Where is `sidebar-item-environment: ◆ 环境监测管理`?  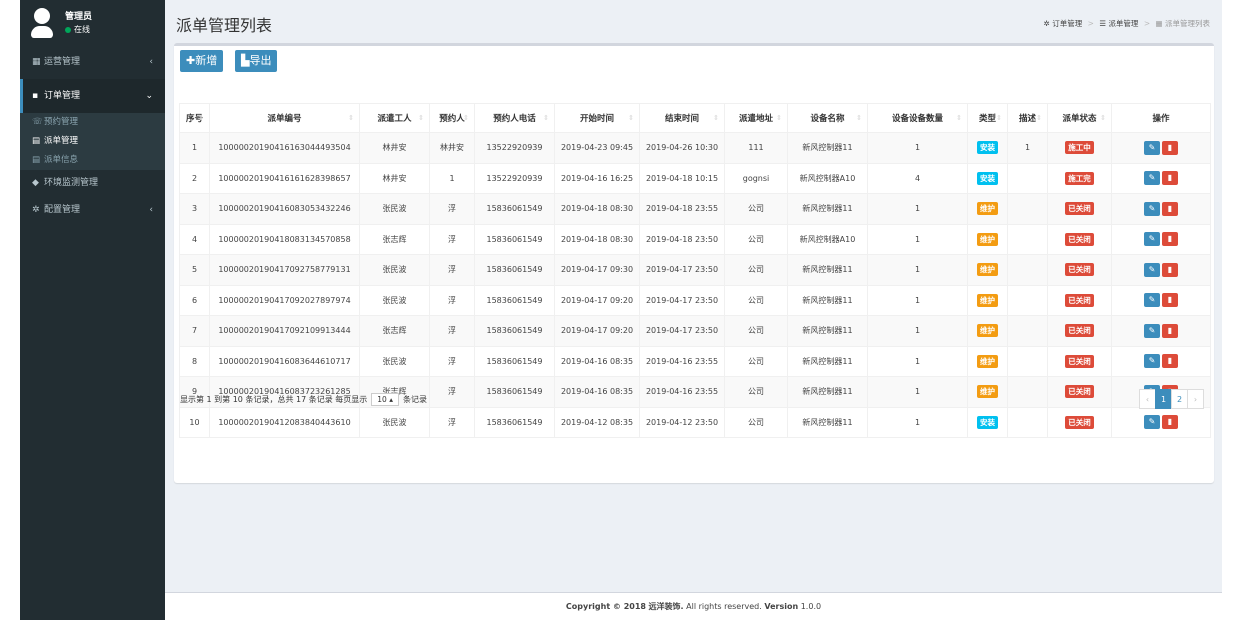 sidebar-item-environment: ◆ 环境监测管理 is located at coordinates (92, 183).